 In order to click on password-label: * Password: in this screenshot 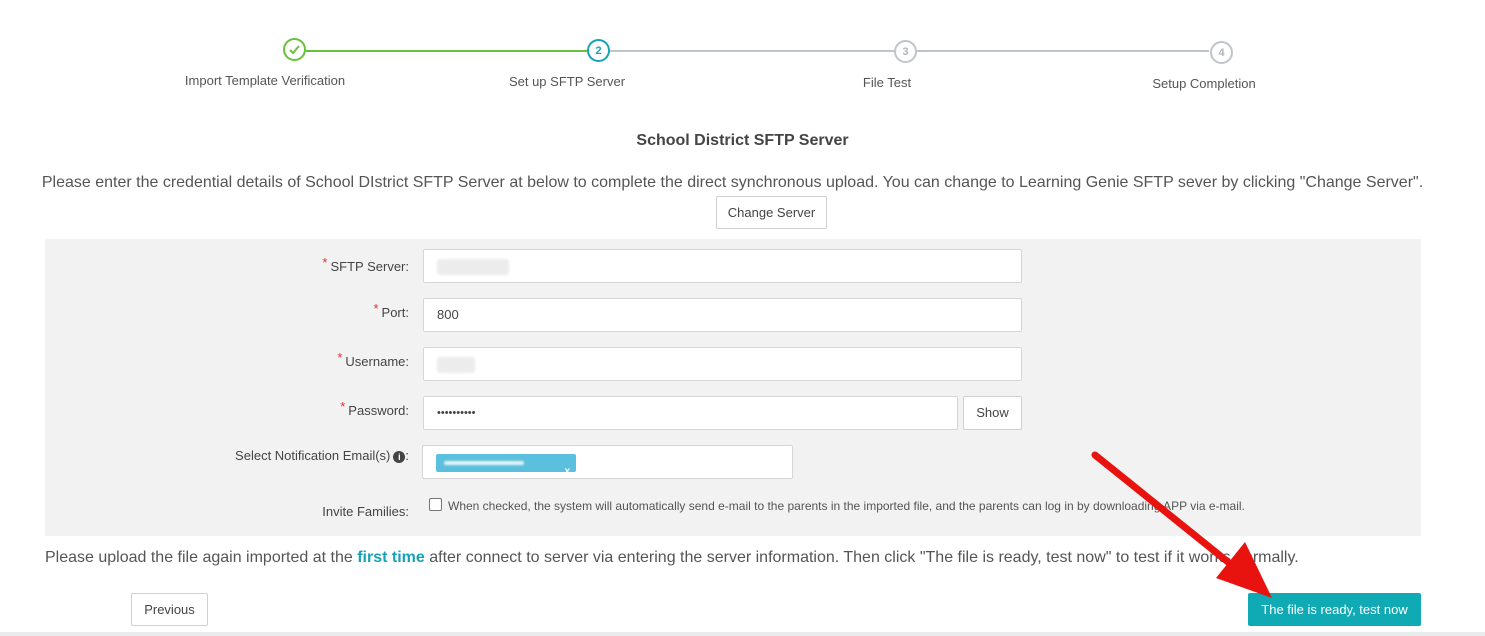, I will do `click(374, 408)`.